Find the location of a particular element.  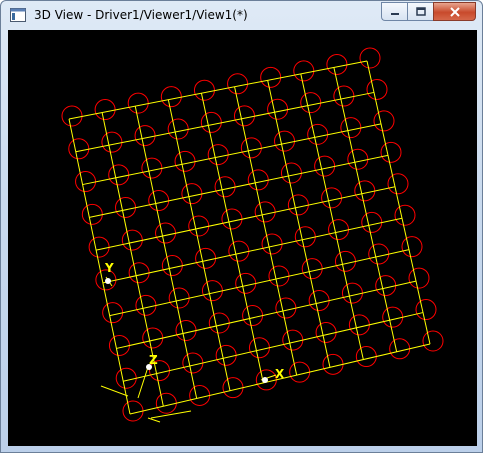

title-bar: 3D View - Driver1/Viewer1/View1(*) is located at coordinates (241, 16).